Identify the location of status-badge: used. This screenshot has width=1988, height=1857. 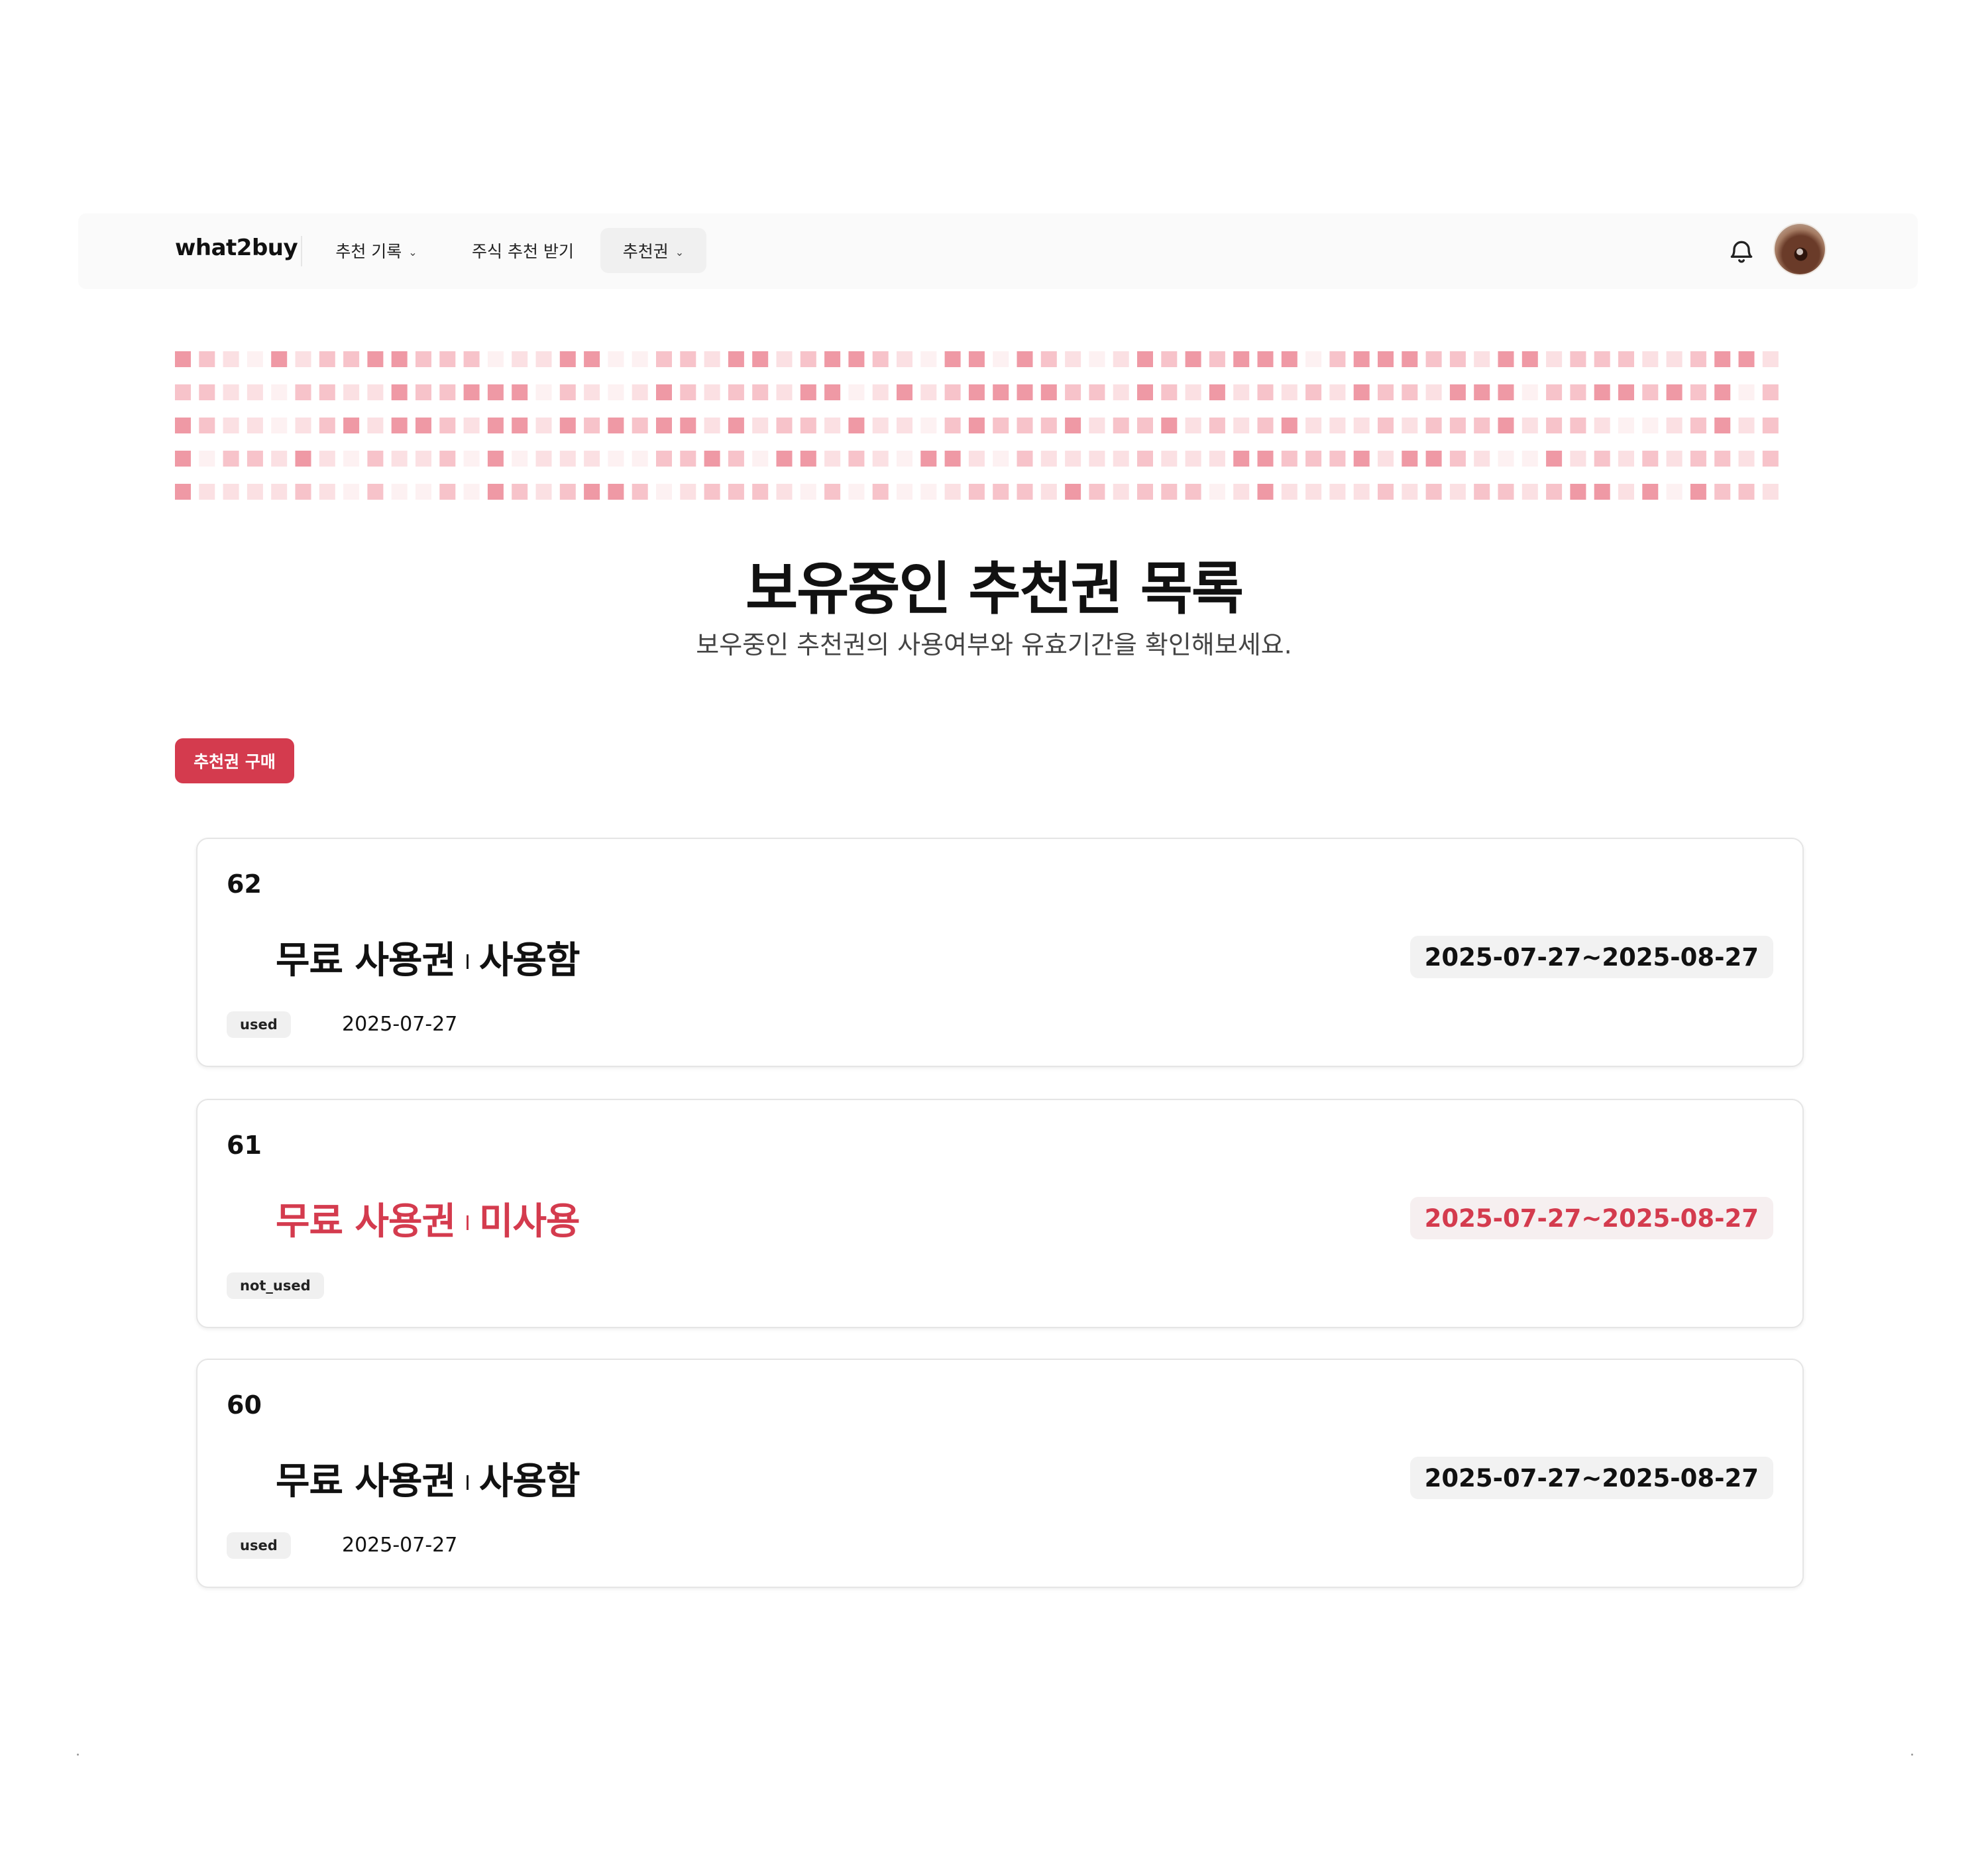
(259, 1545).